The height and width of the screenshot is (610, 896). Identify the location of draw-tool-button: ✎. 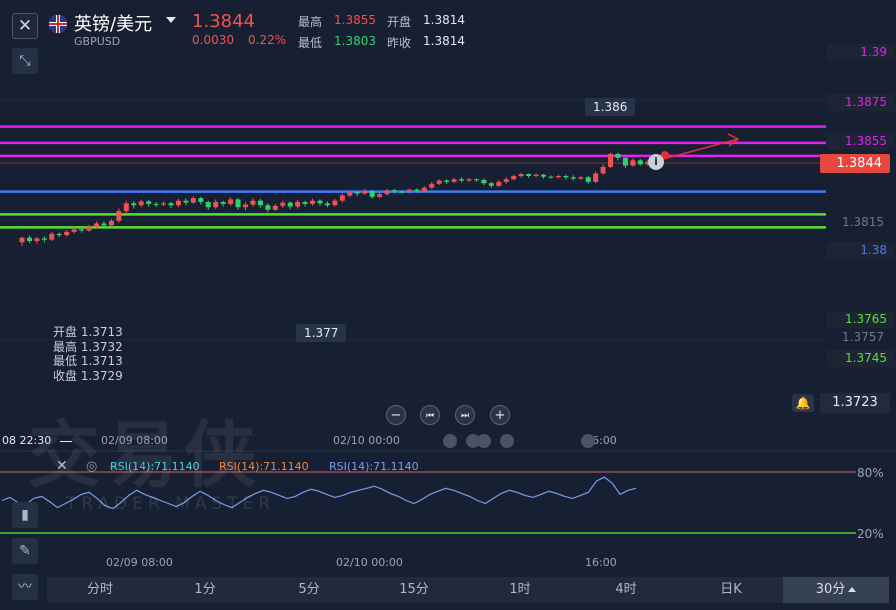
(25, 551).